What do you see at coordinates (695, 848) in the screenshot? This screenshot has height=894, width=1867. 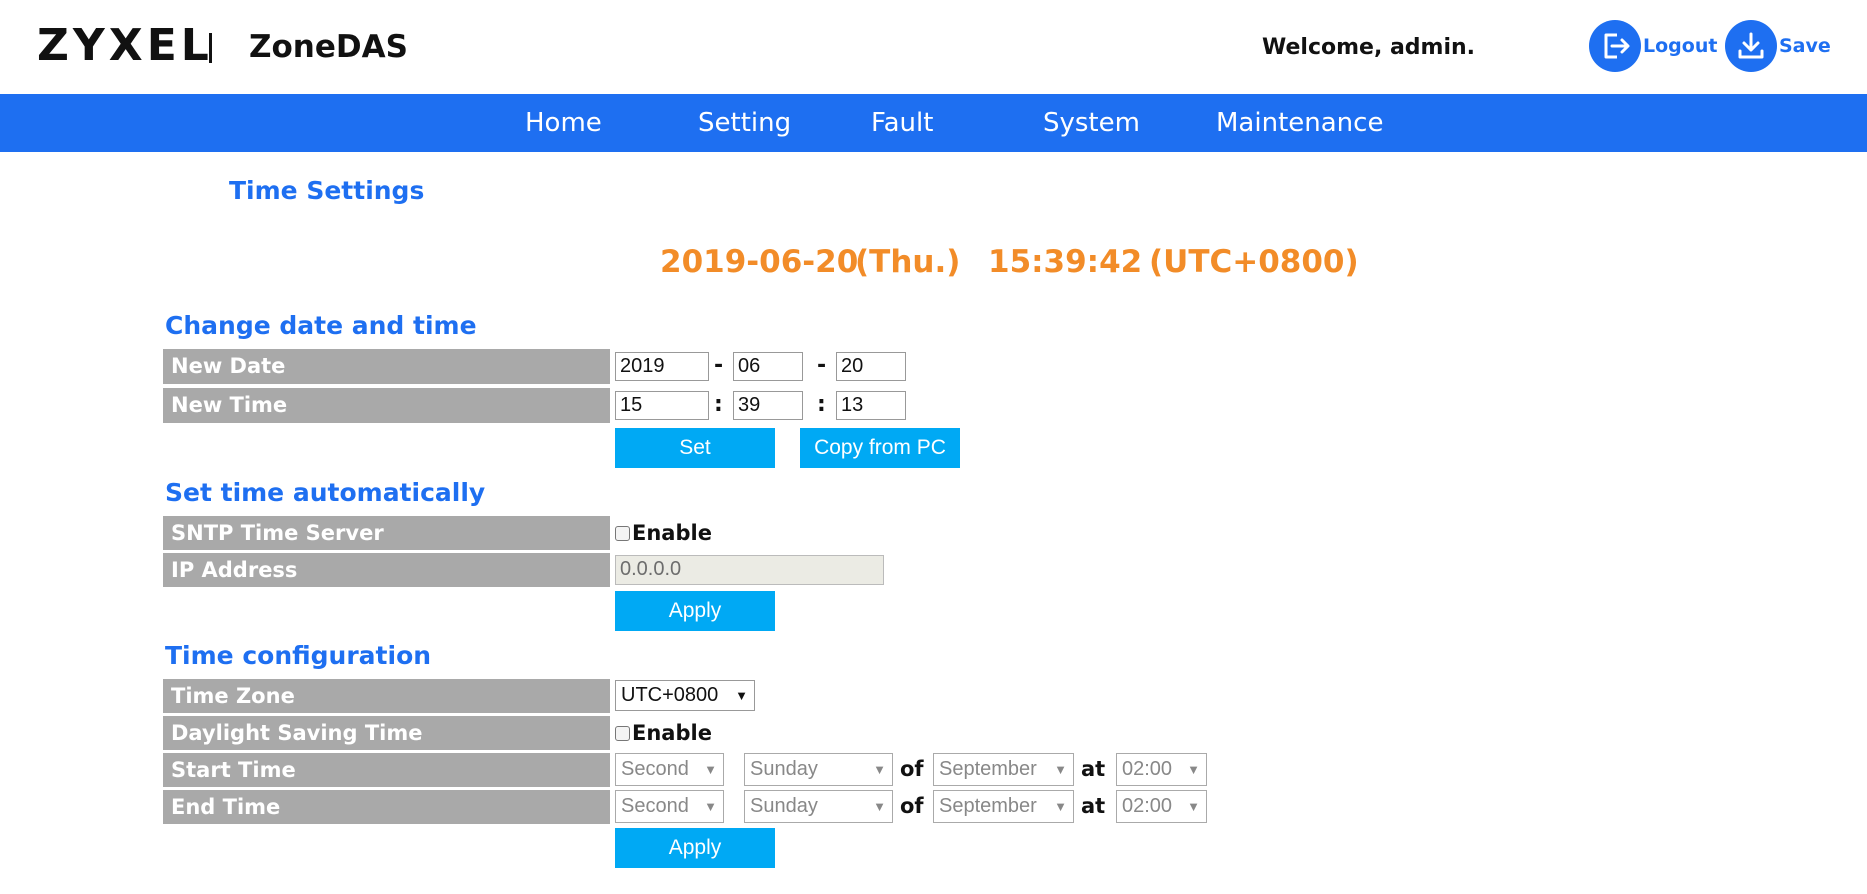 I see `apply-time-config-button: Apply` at bounding box center [695, 848].